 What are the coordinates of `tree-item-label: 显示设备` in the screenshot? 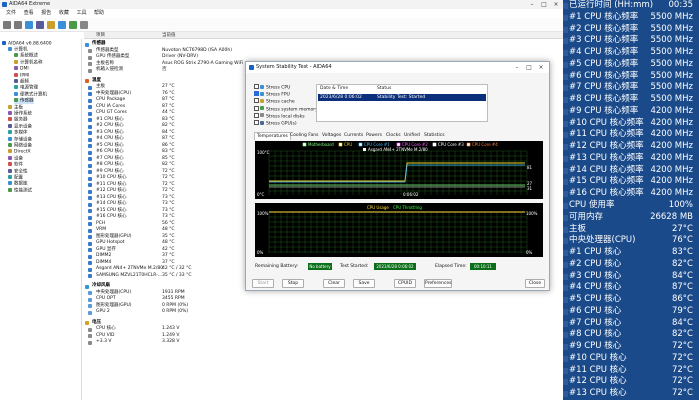 It's located at (23, 127).